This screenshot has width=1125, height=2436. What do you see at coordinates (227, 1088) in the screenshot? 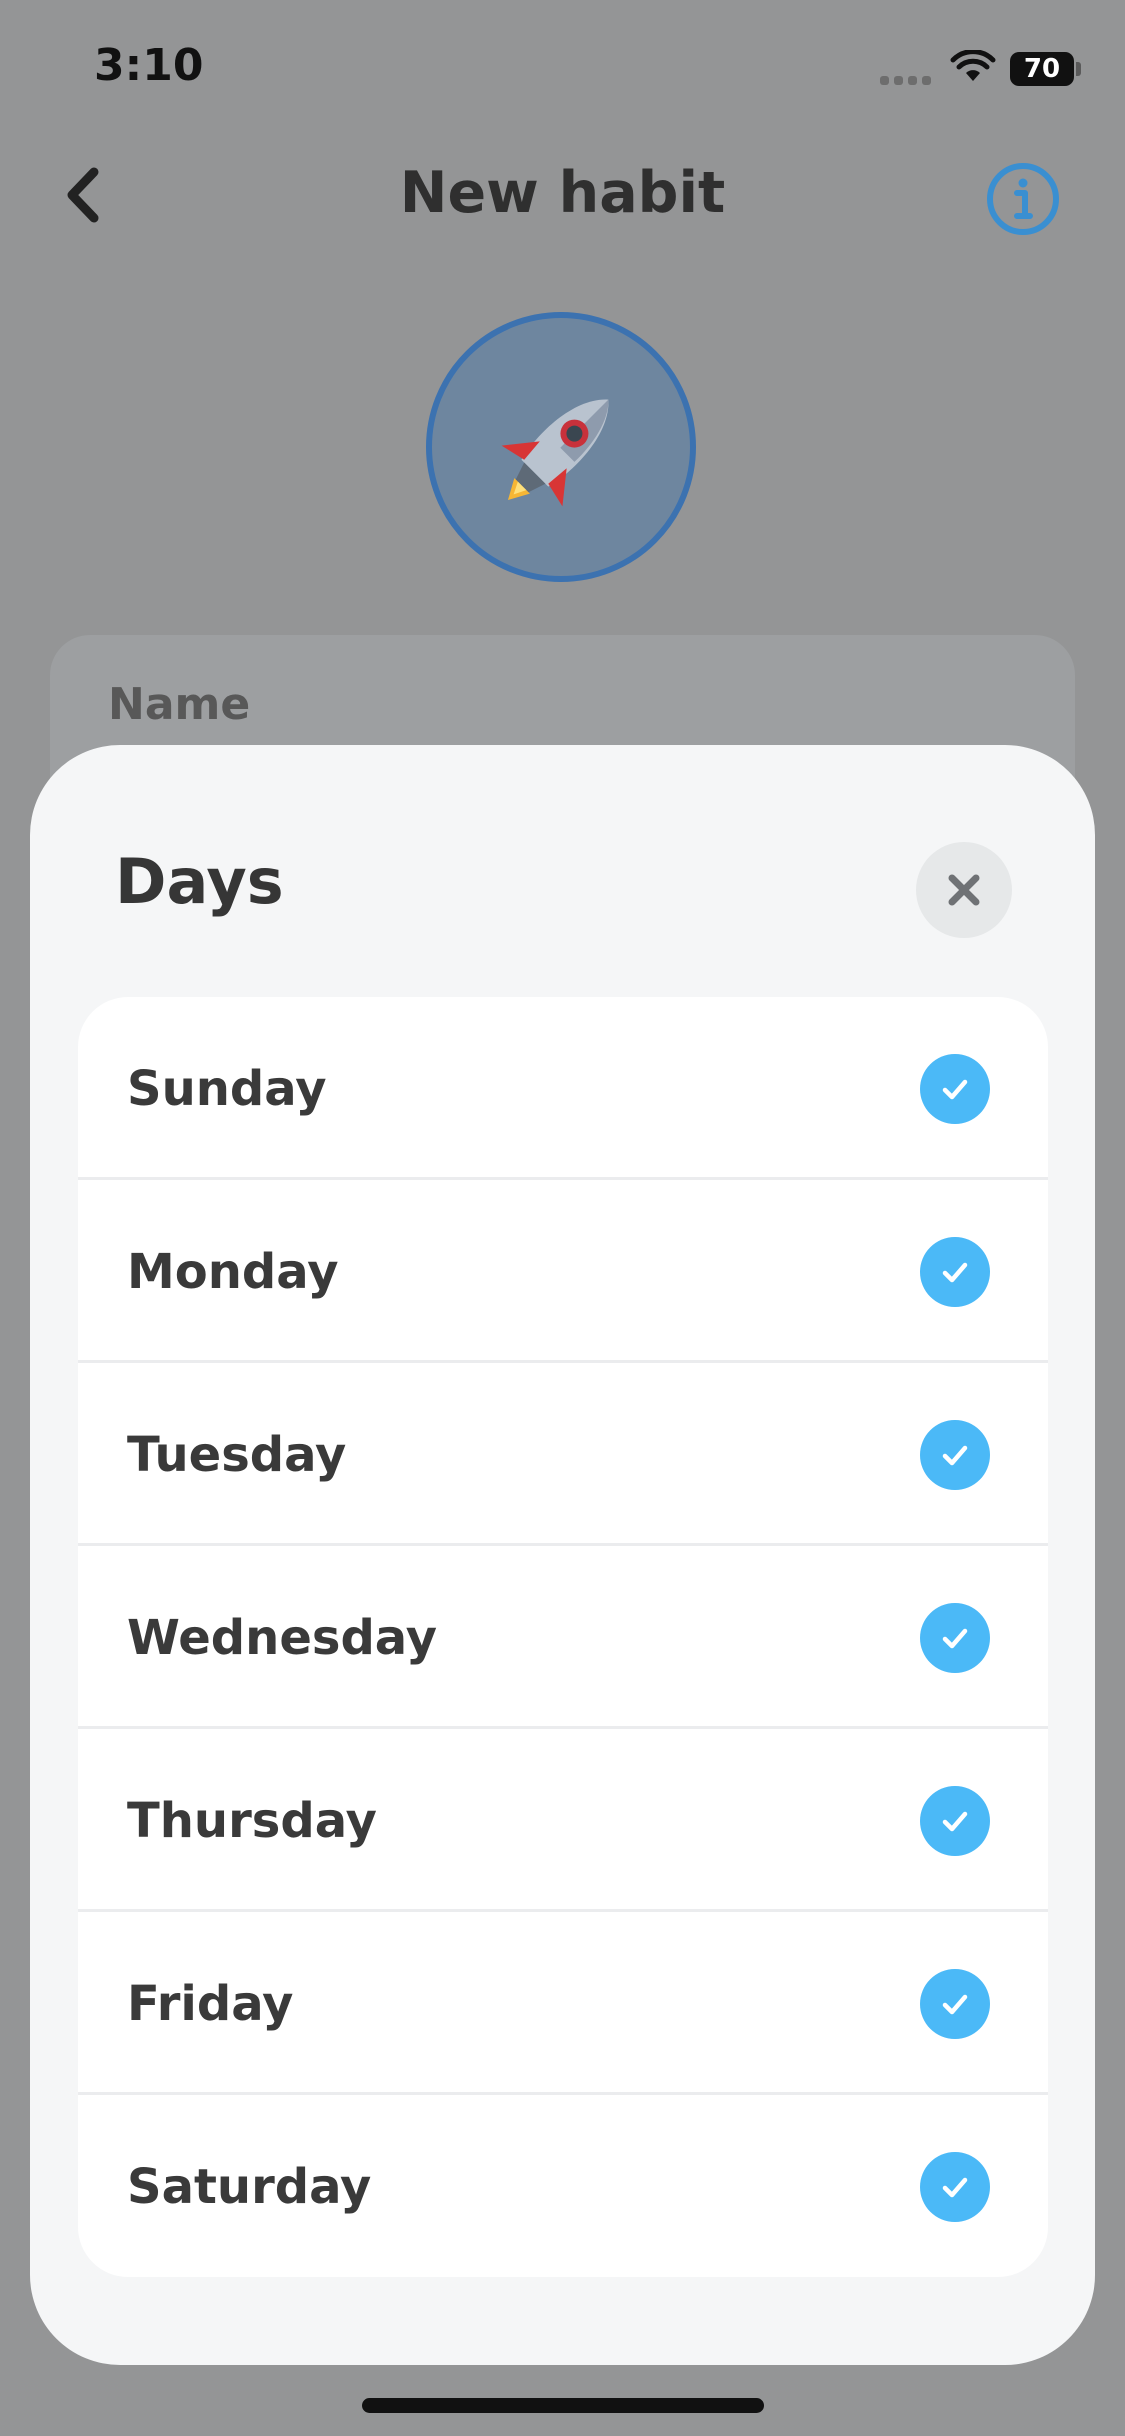
I see `day-label: Sunday` at bounding box center [227, 1088].